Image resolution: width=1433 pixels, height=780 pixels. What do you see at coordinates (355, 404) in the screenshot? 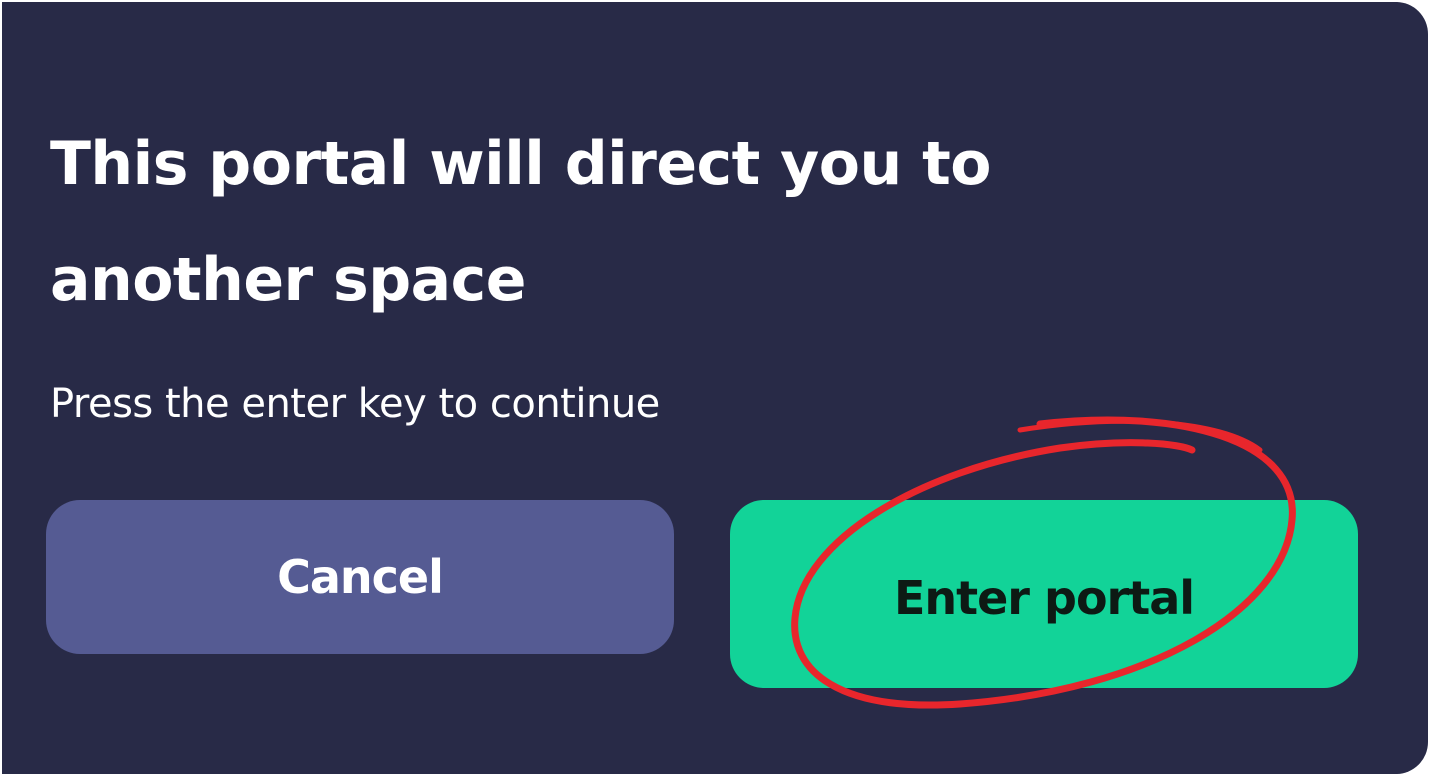
I see `dialog-subtitle: Press the enter key to continue` at bounding box center [355, 404].